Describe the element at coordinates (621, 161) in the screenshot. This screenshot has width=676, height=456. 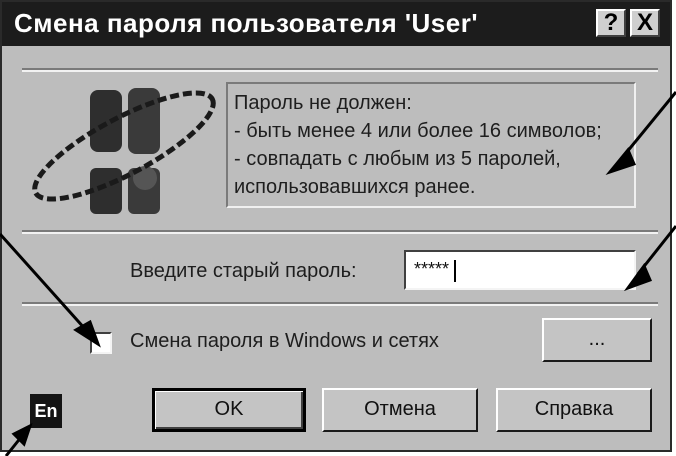
I see `arrow-to-rules-head` at that location.